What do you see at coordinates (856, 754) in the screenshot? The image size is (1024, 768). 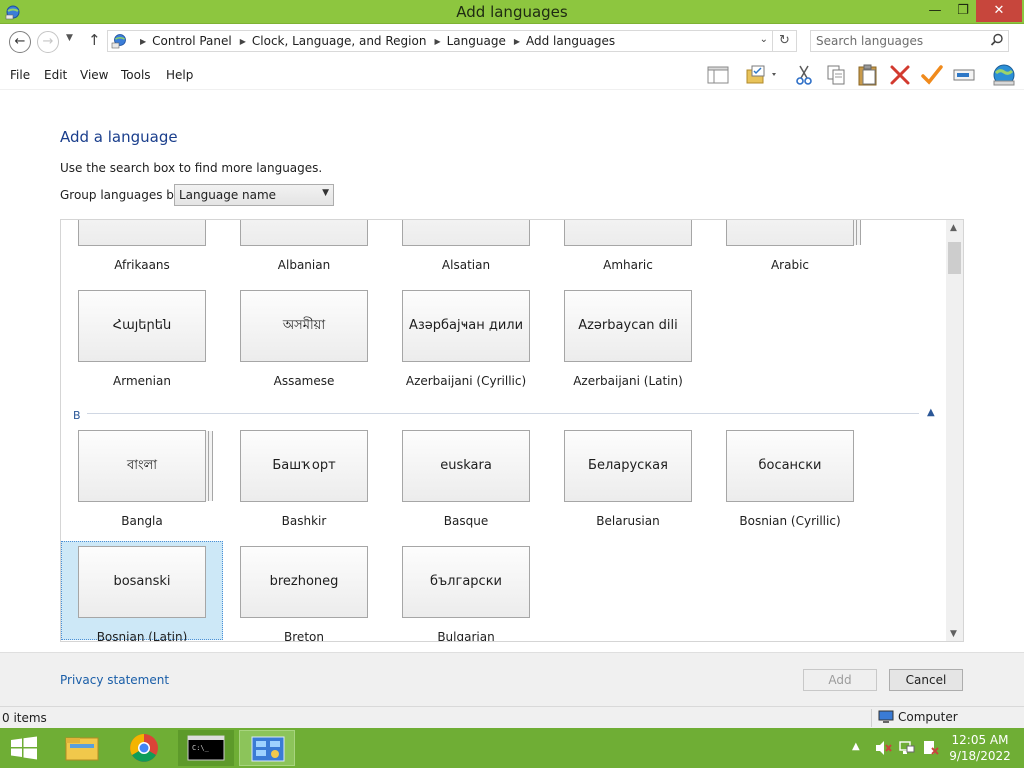 I see `show-hidden-icons: ▲` at bounding box center [856, 754].